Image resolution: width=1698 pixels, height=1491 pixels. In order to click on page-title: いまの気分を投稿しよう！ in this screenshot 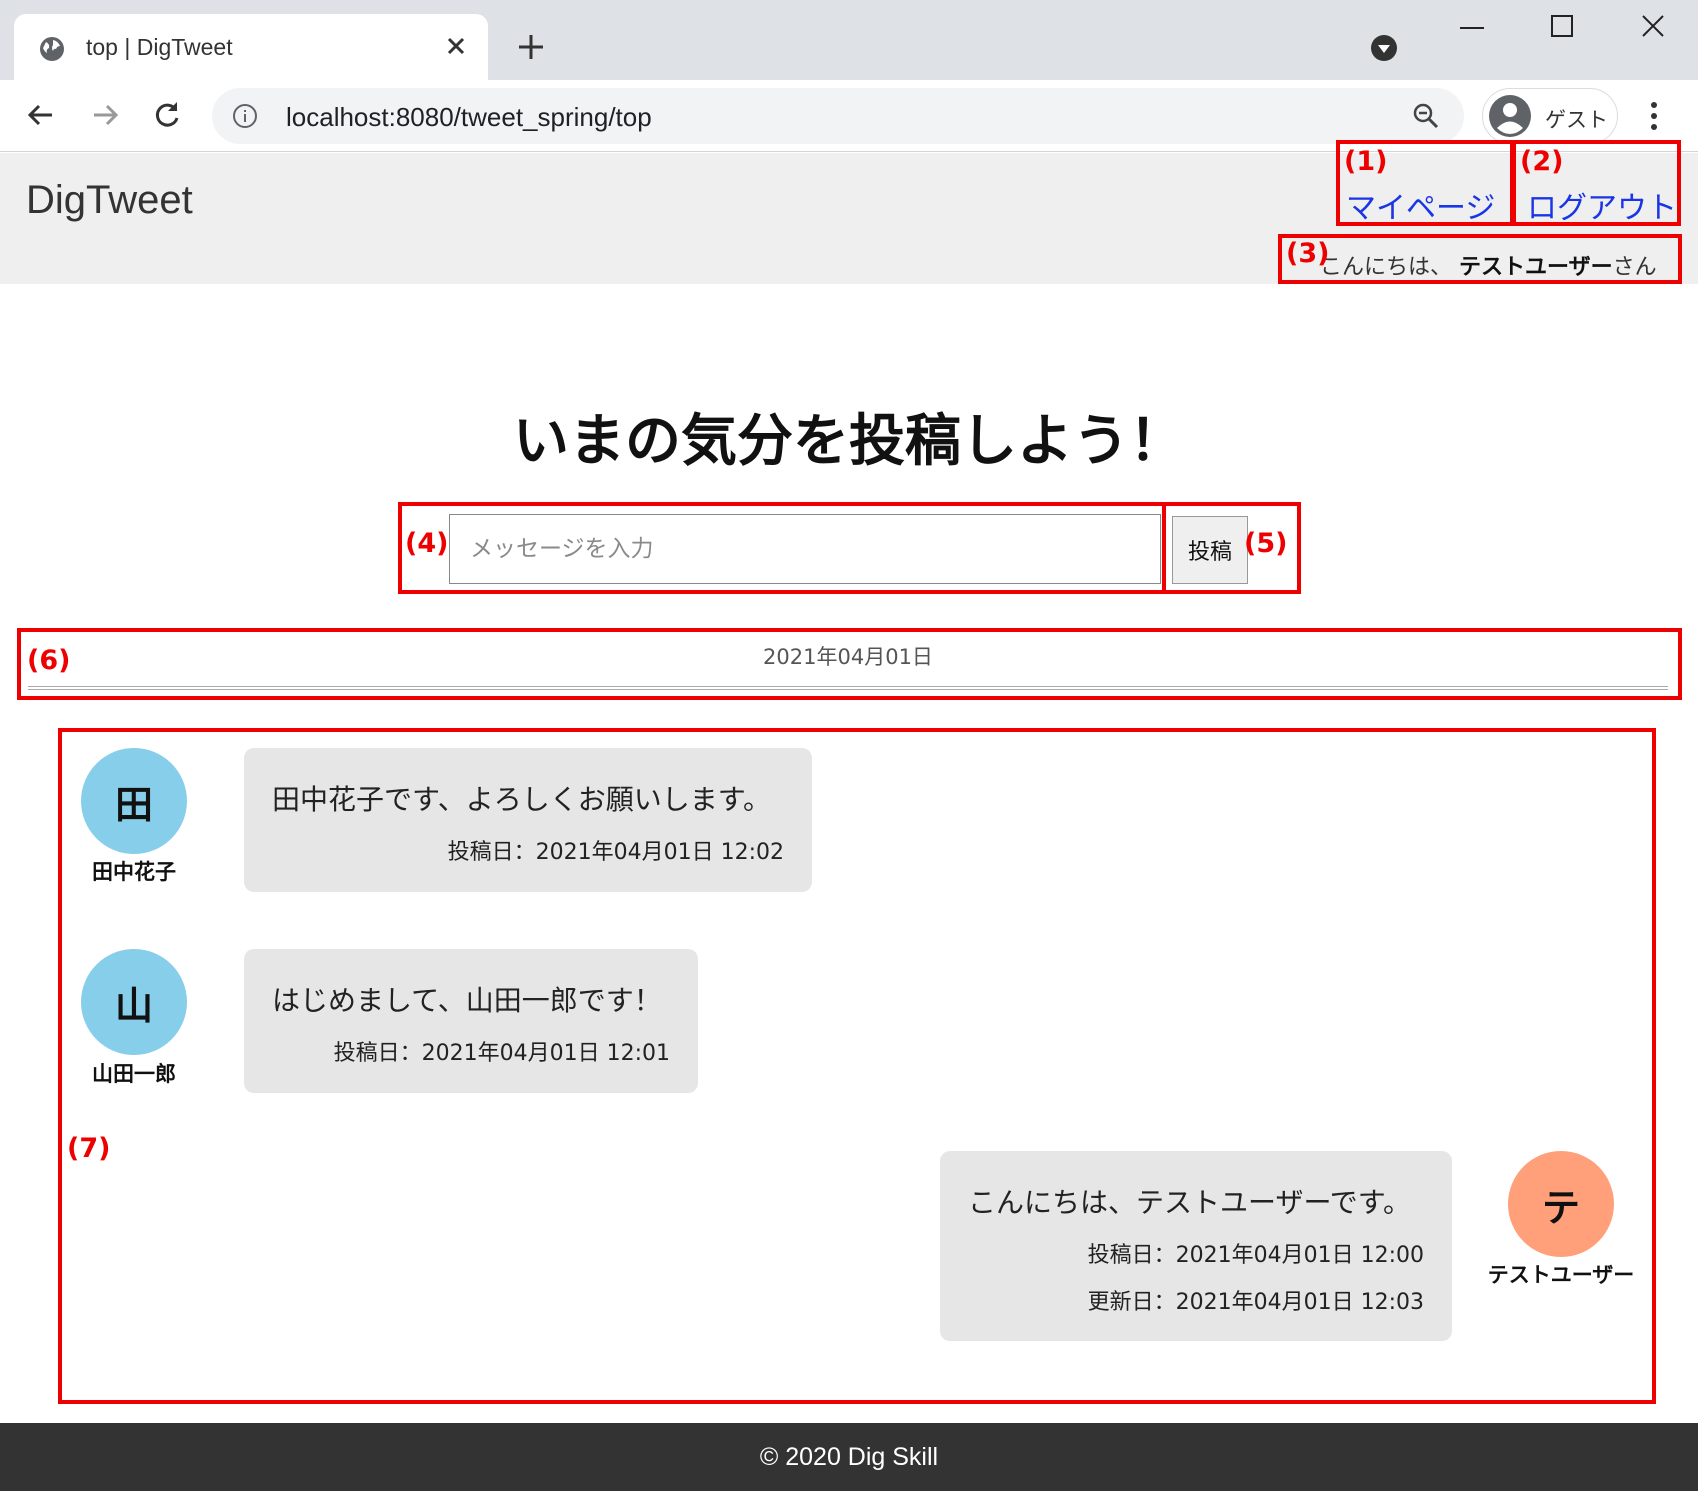, I will do `click(849, 441)`.